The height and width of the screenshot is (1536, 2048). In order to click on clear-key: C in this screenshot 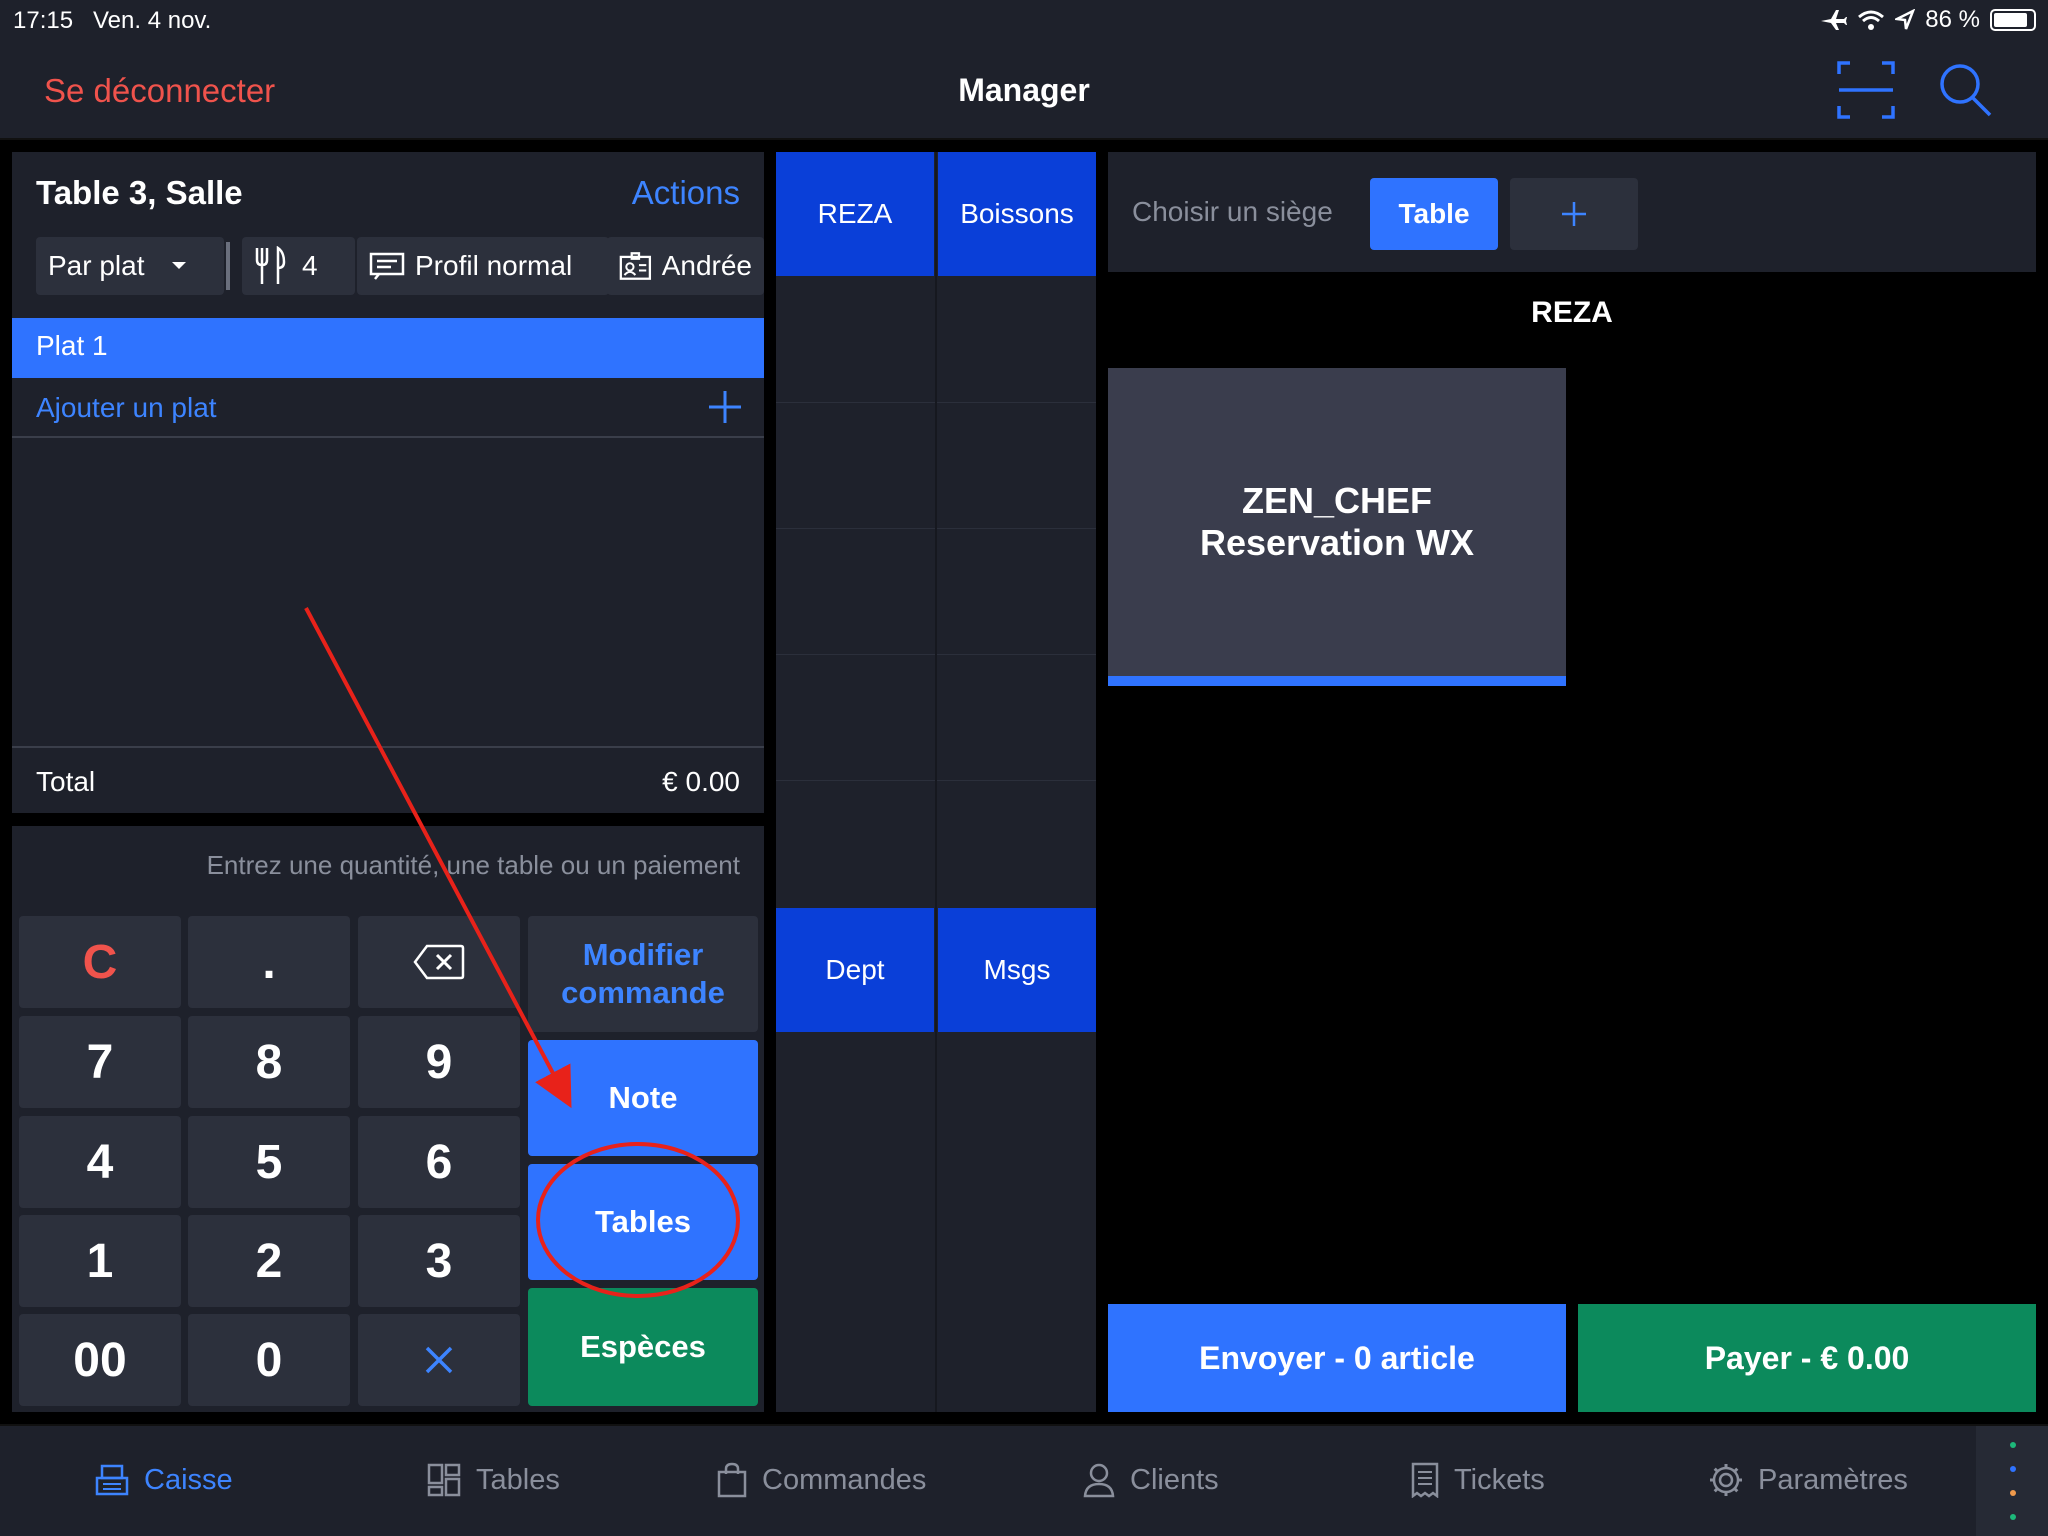, I will do `click(100, 962)`.